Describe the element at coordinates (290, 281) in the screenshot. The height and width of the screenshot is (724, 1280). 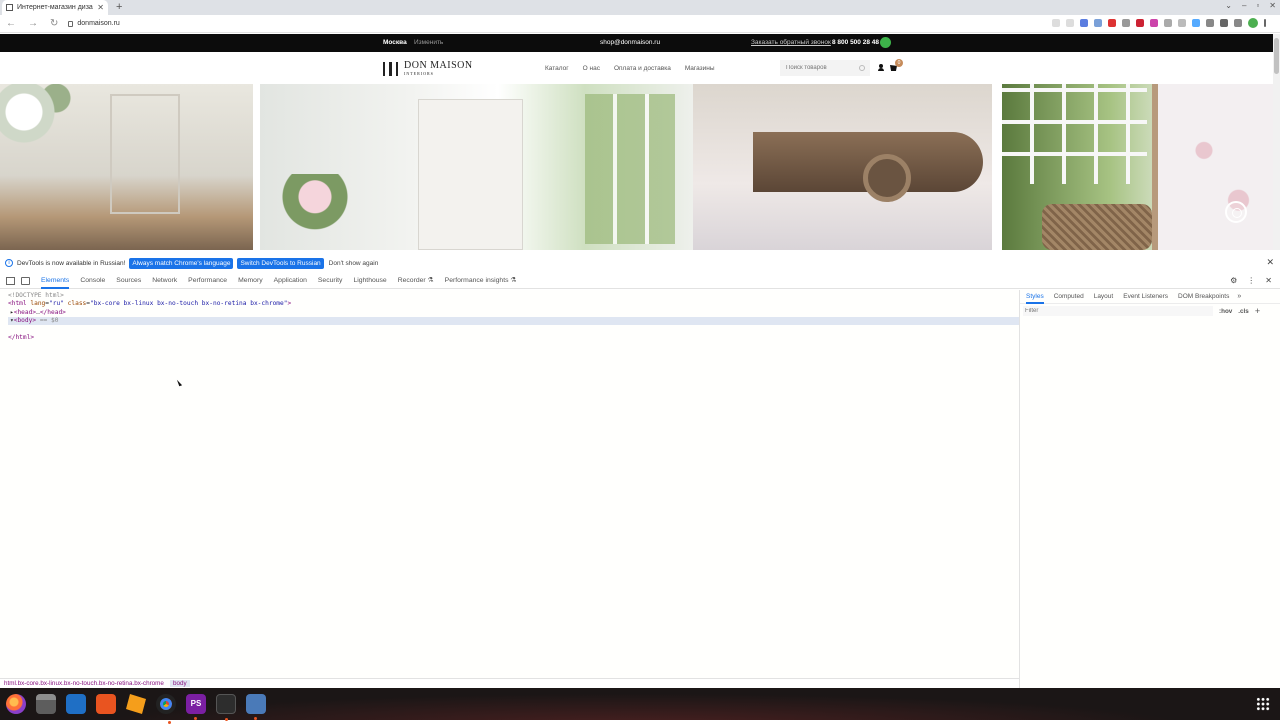
I see `tab-application: Application` at that location.